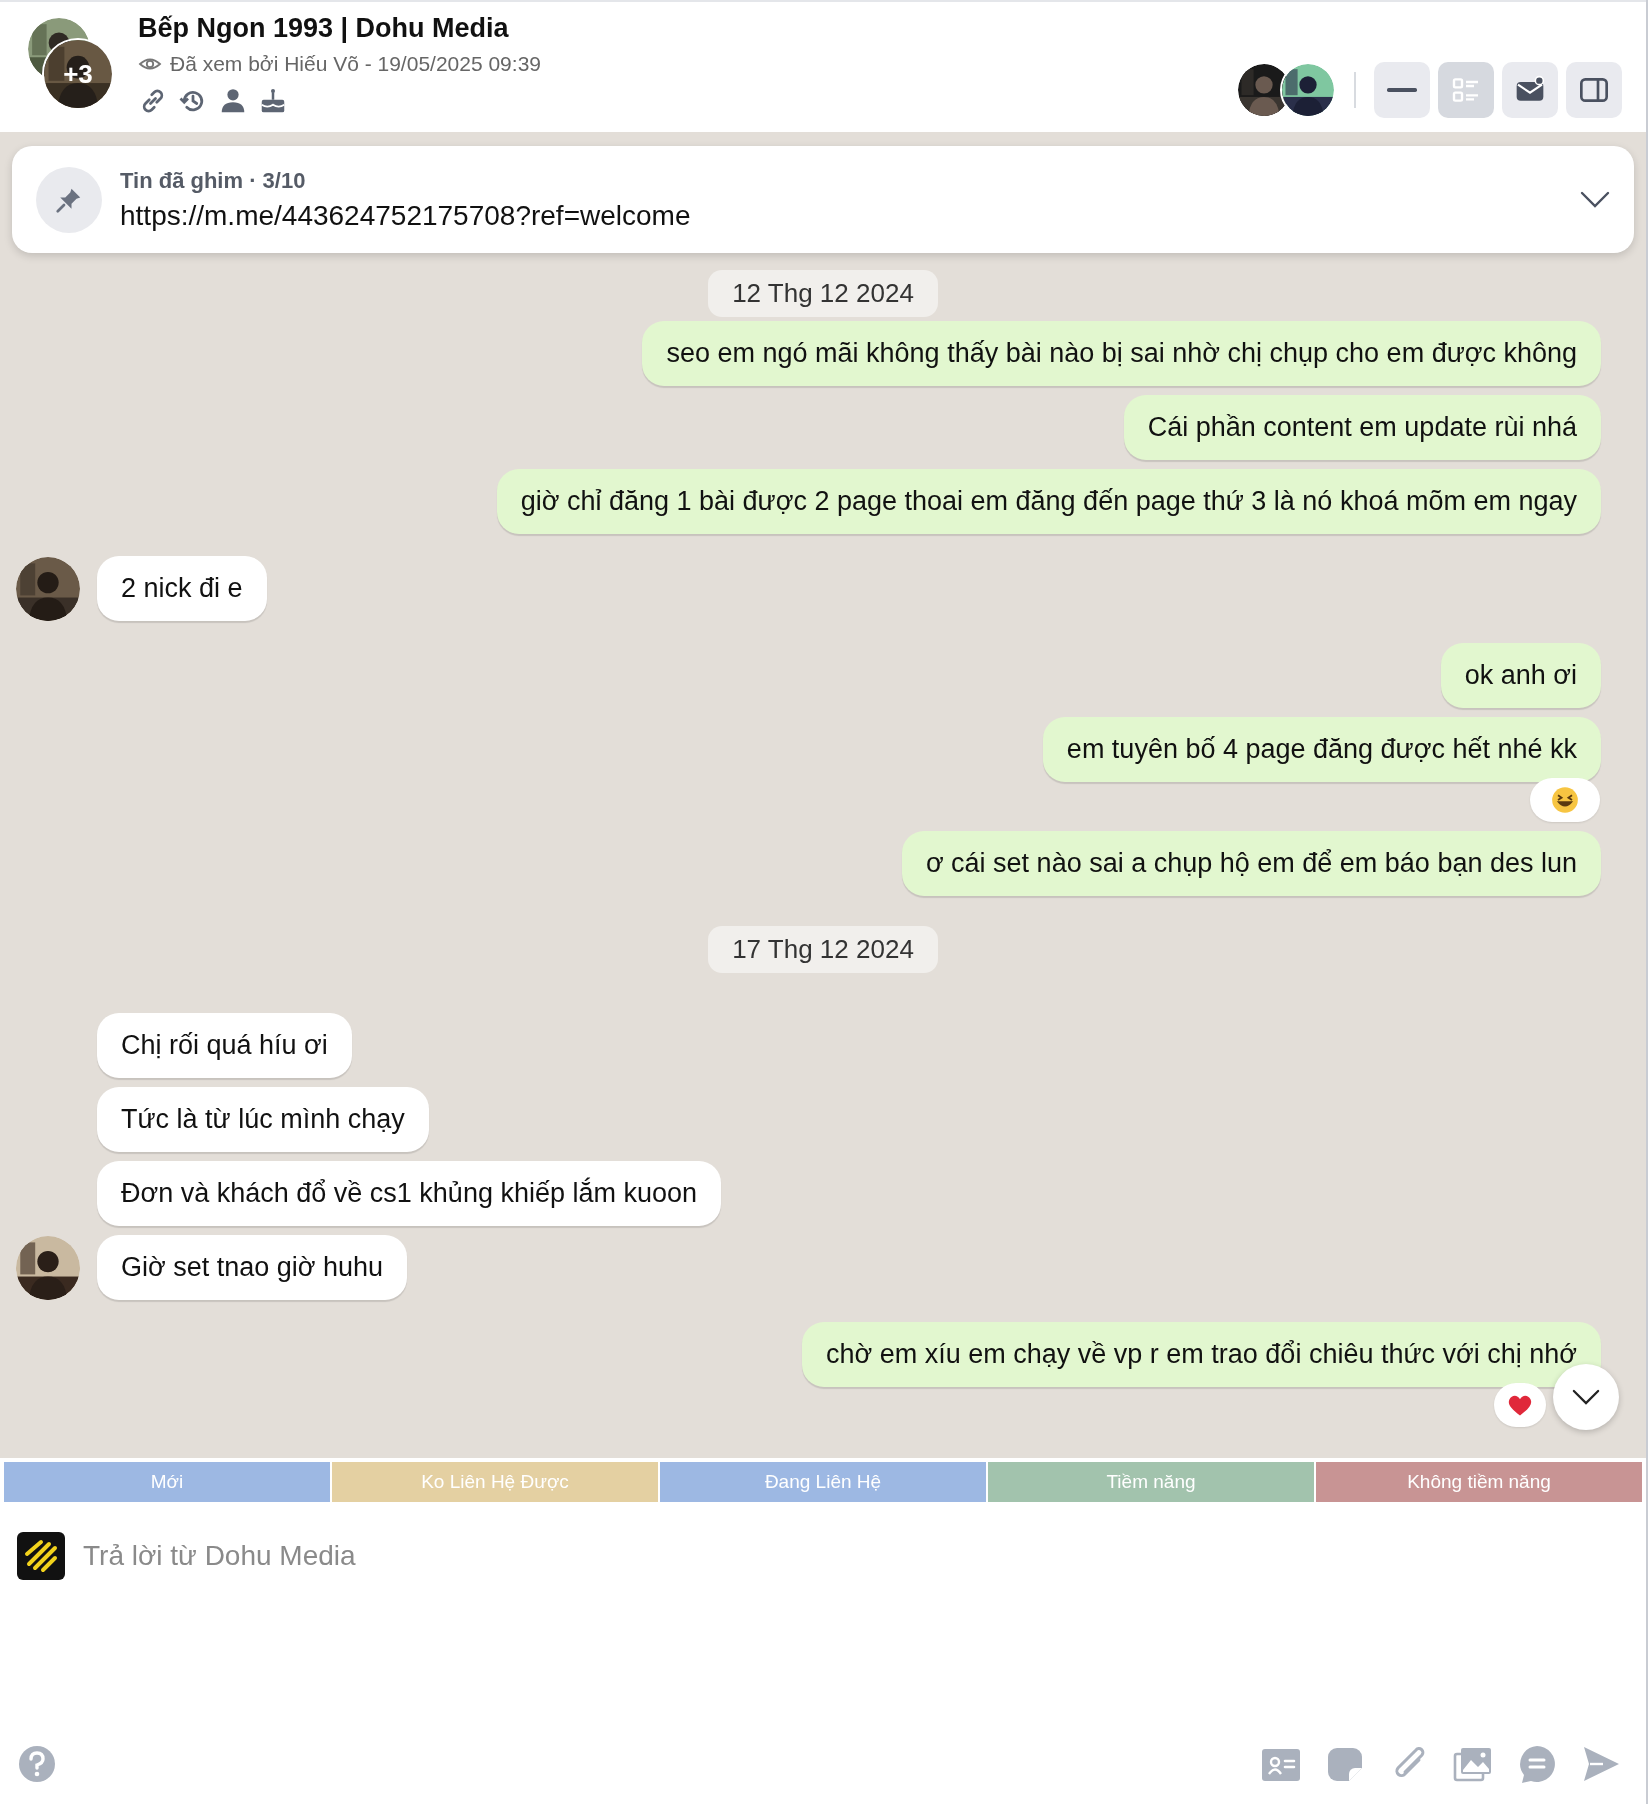 This screenshot has height=1804, width=1652. What do you see at coordinates (78, 74) in the screenshot?
I see `member-count: +3` at bounding box center [78, 74].